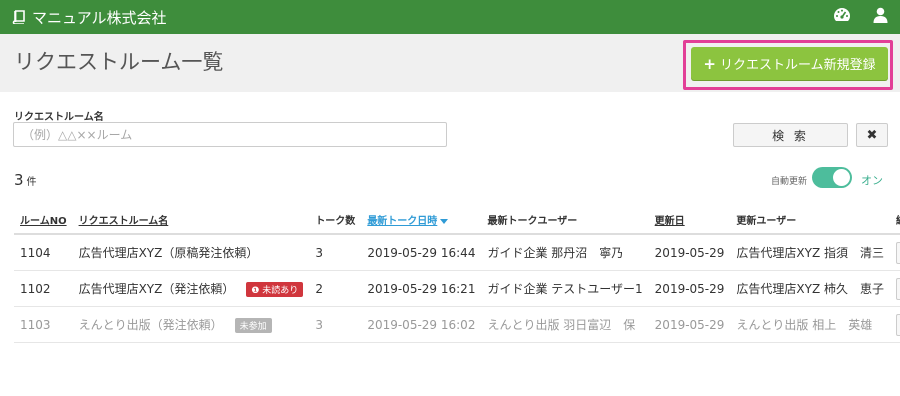 Image resolution: width=900 pixels, height=396 pixels. What do you see at coordinates (565, 220) in the screenshot?
I see `col-latest-user: 最新トークユーザー` at bounding box center [565, 220].